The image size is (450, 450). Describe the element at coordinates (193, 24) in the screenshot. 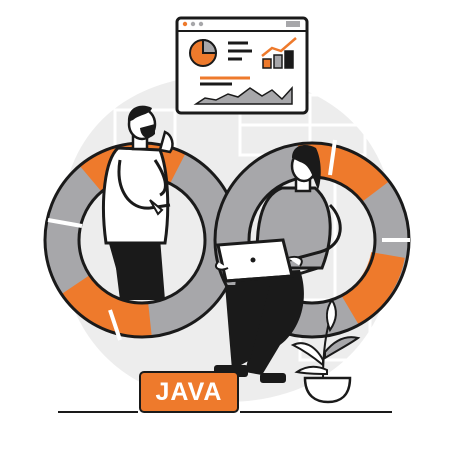

I see `window-dot-min` at that location.